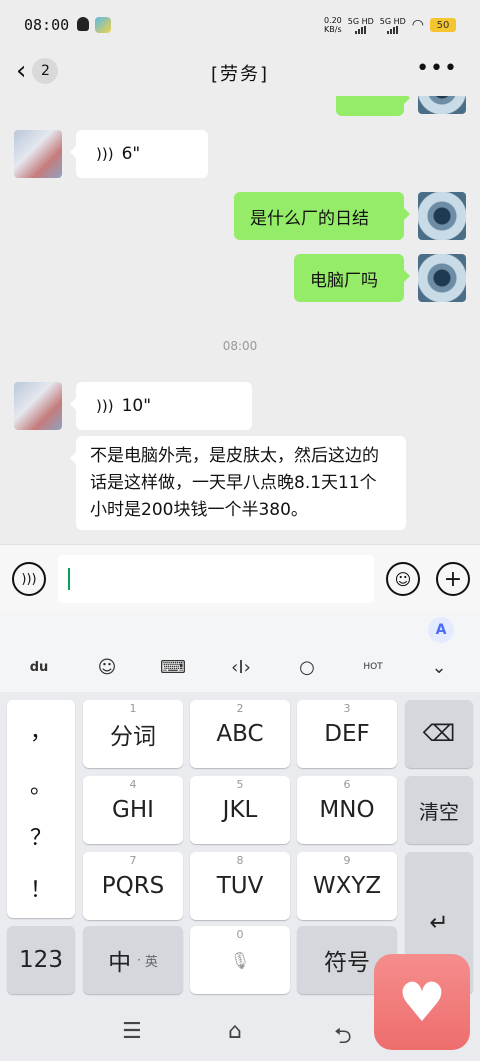  What do you see at coordinates (417, 25) in the screenshot?
I see `wifi-icon: ◠` at bounding box center [417, 25].